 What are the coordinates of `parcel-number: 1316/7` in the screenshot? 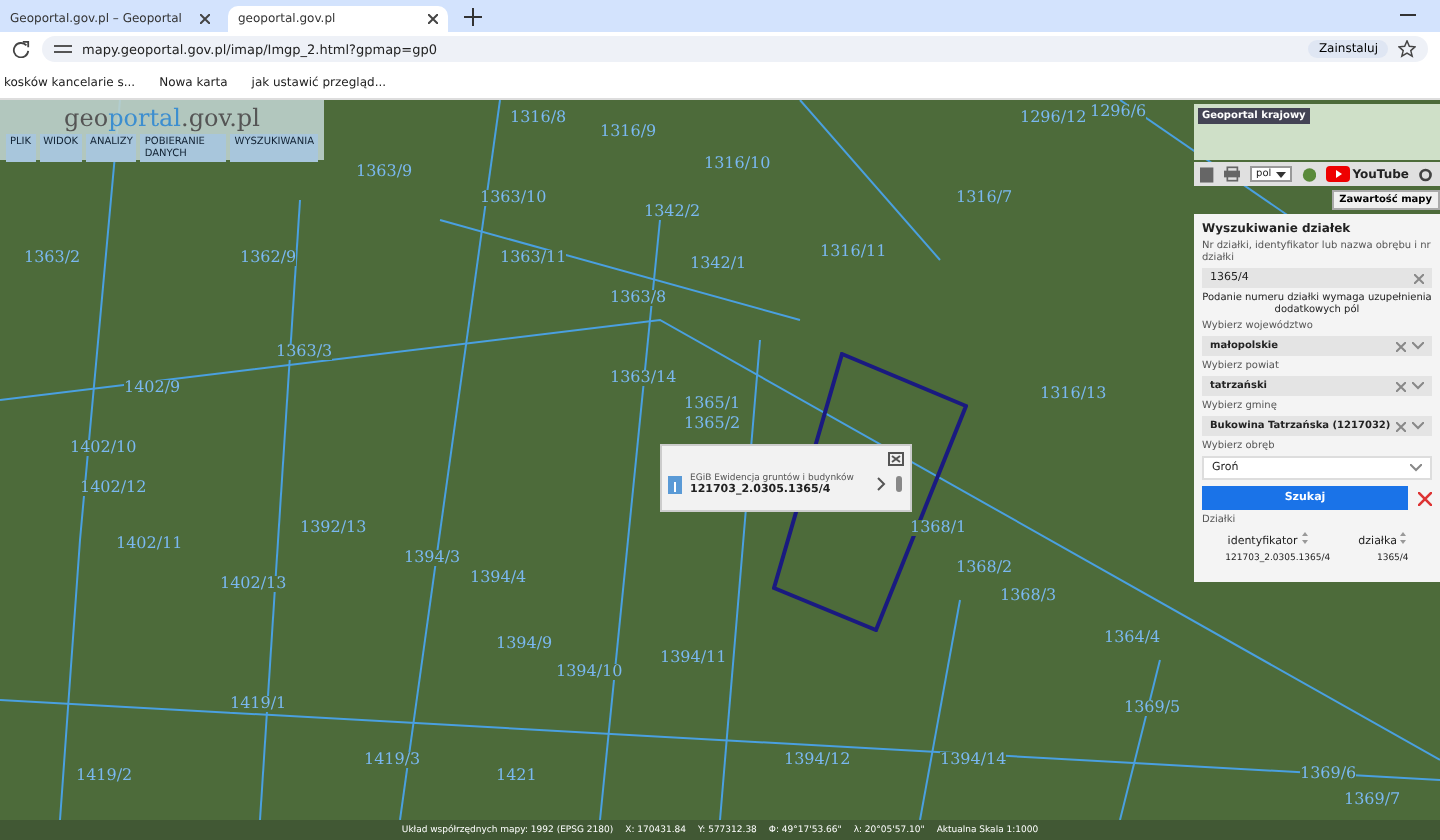 It's located at (984, 198).